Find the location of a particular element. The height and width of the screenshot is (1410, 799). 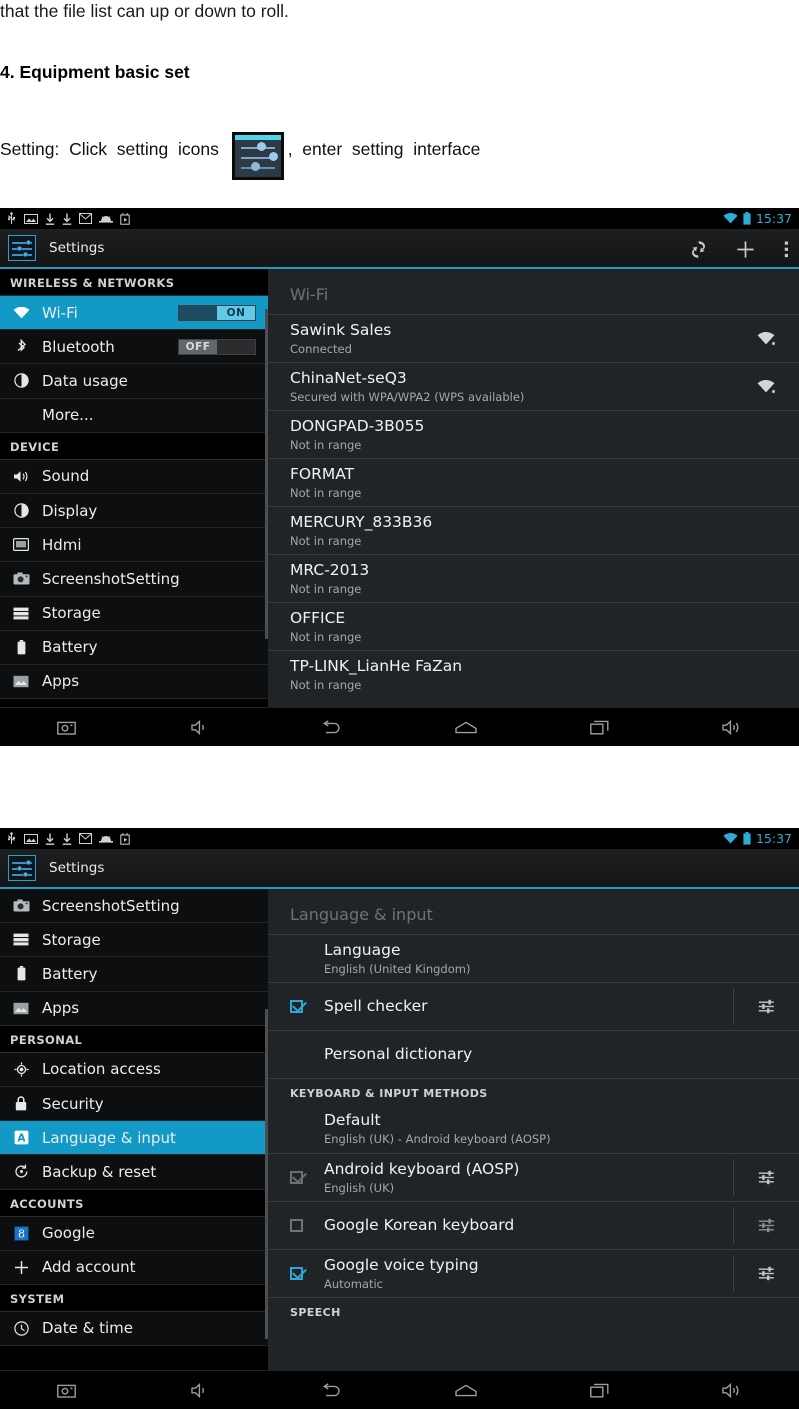

sidebar-item-date-time: Date & time is located at coordinates (134, 1329).